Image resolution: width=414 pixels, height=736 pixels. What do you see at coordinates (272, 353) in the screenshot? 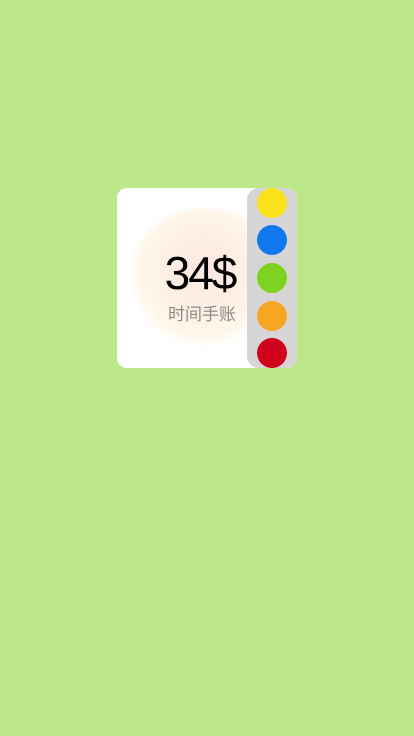
I see `color-swatch-red` at bounding box center [272, 353].